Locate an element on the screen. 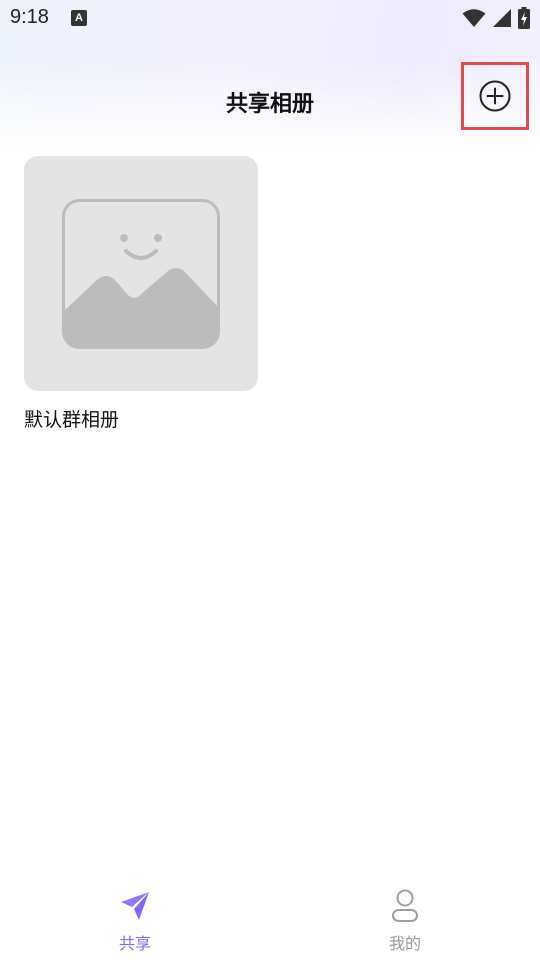 The width and height of the screenshot is (540, 960). page-title: 共享相册 is located at coordinates (269, 104).